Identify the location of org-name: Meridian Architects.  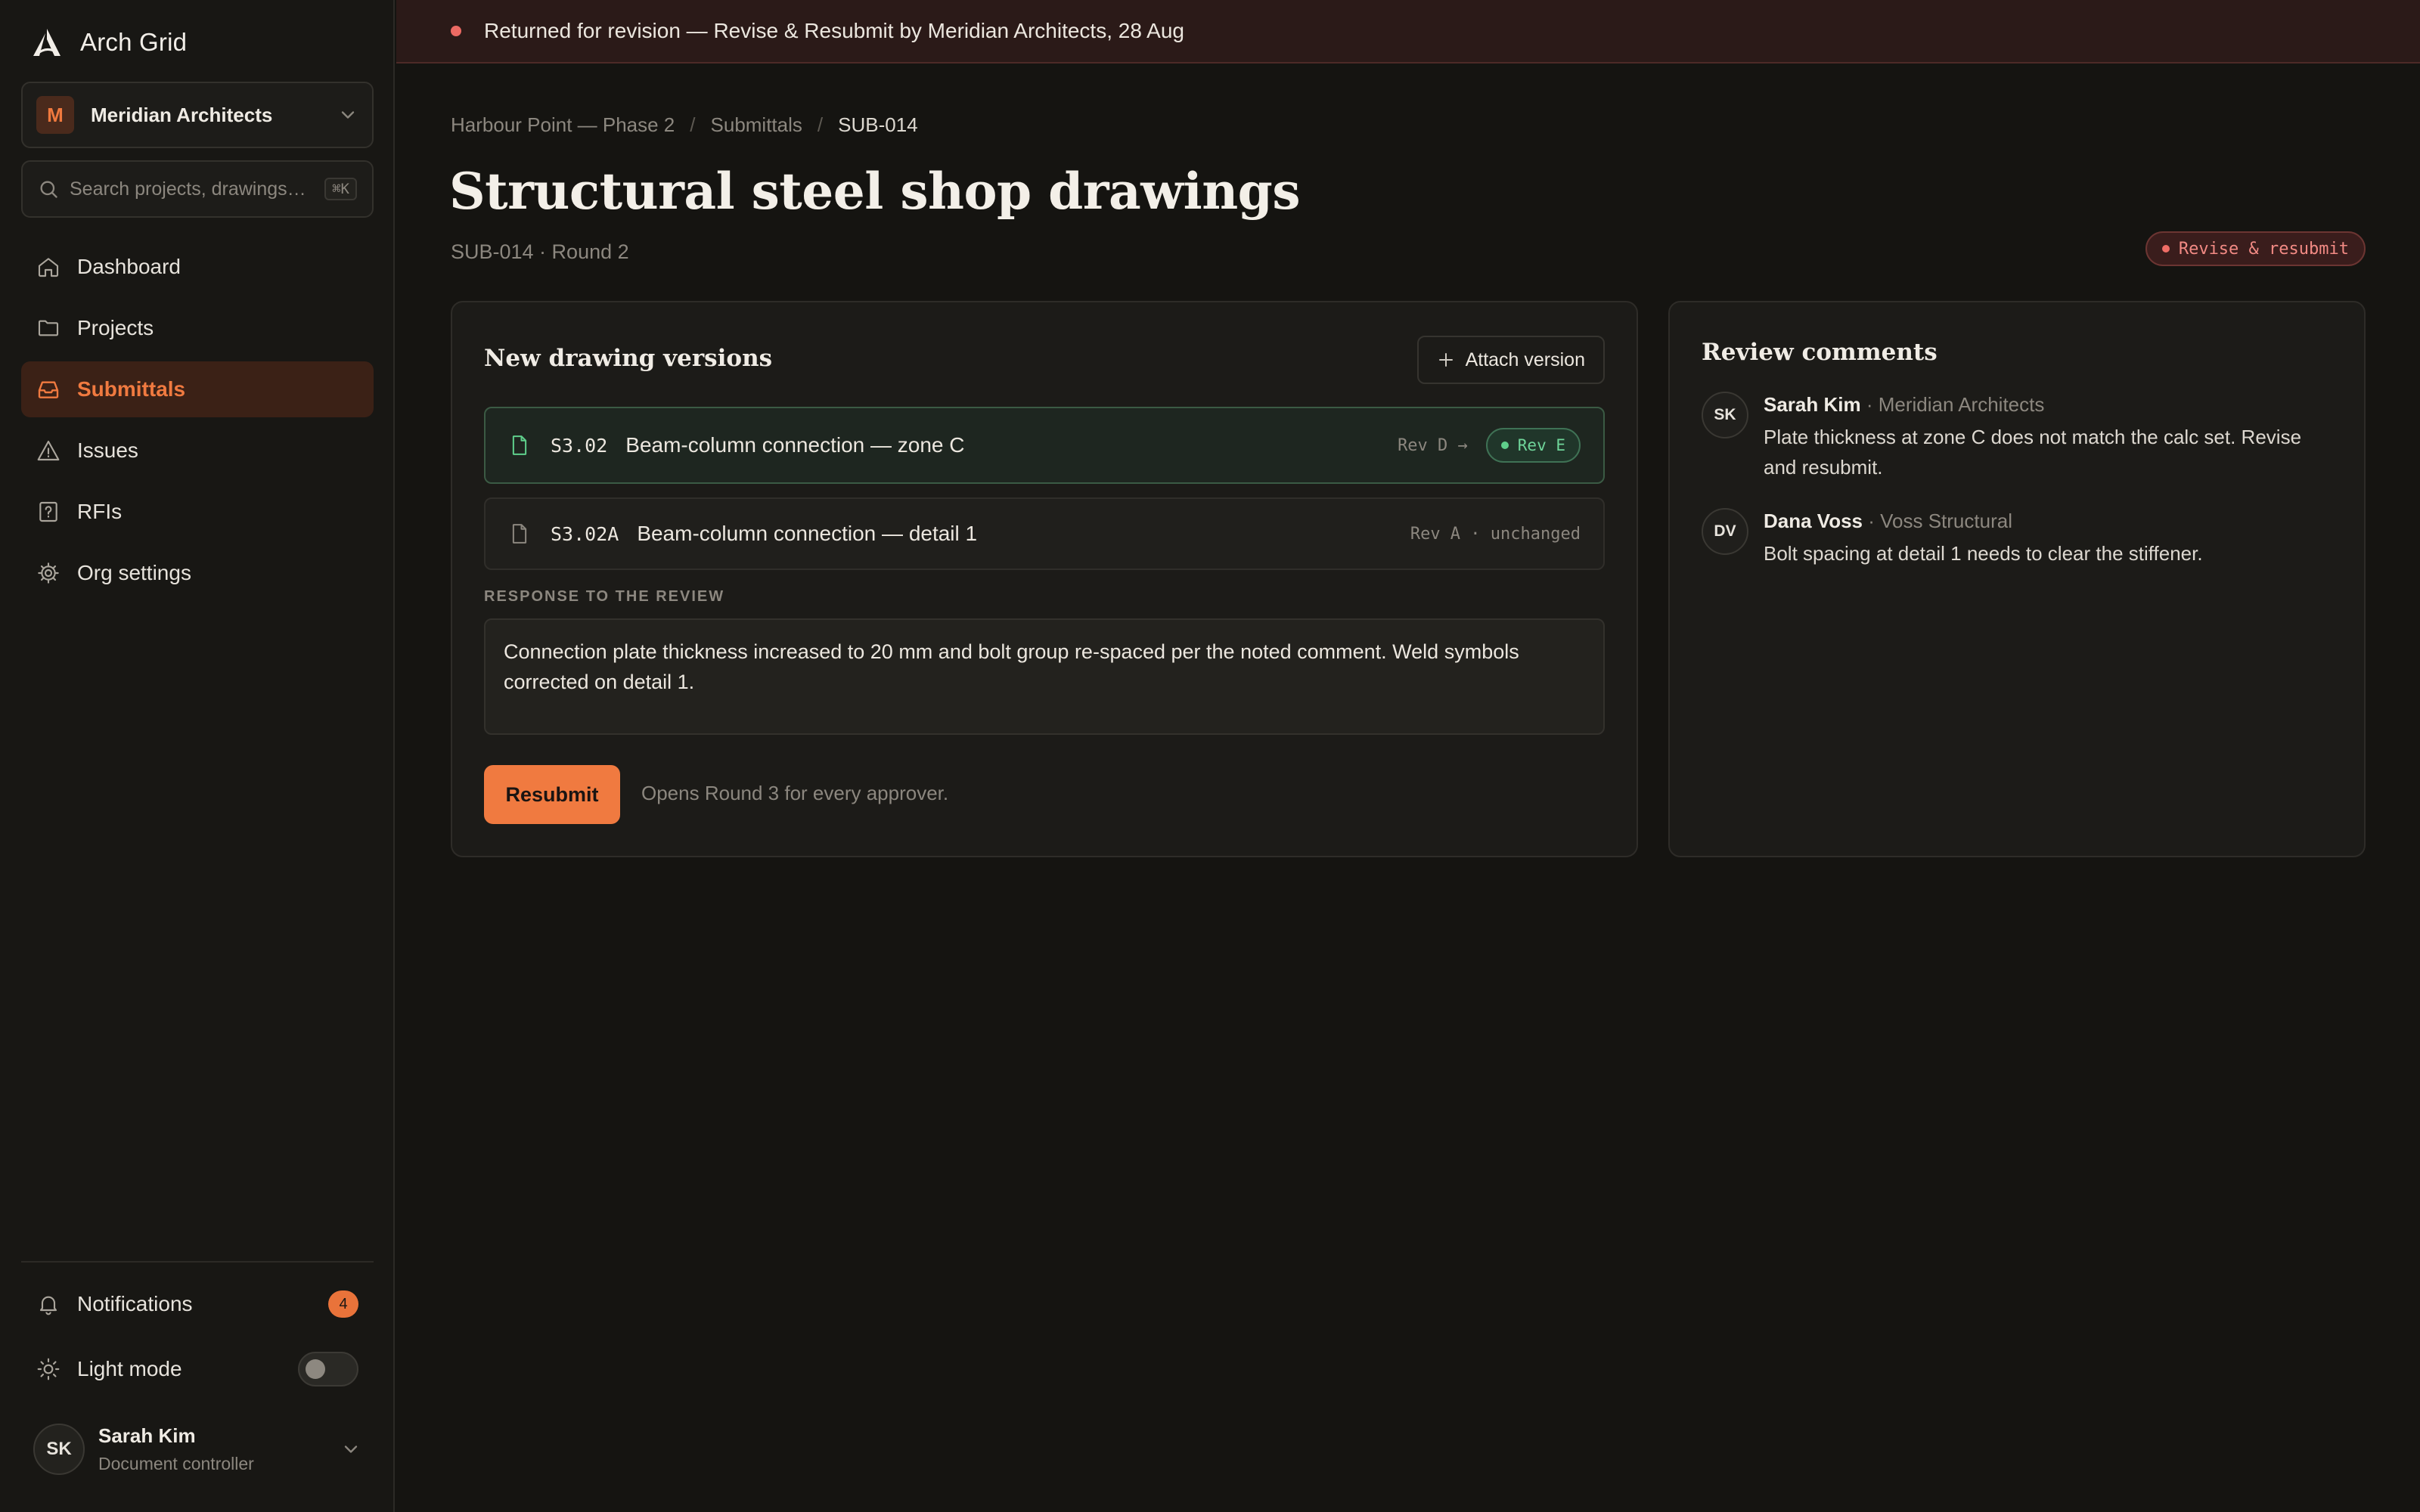
(182, 114).